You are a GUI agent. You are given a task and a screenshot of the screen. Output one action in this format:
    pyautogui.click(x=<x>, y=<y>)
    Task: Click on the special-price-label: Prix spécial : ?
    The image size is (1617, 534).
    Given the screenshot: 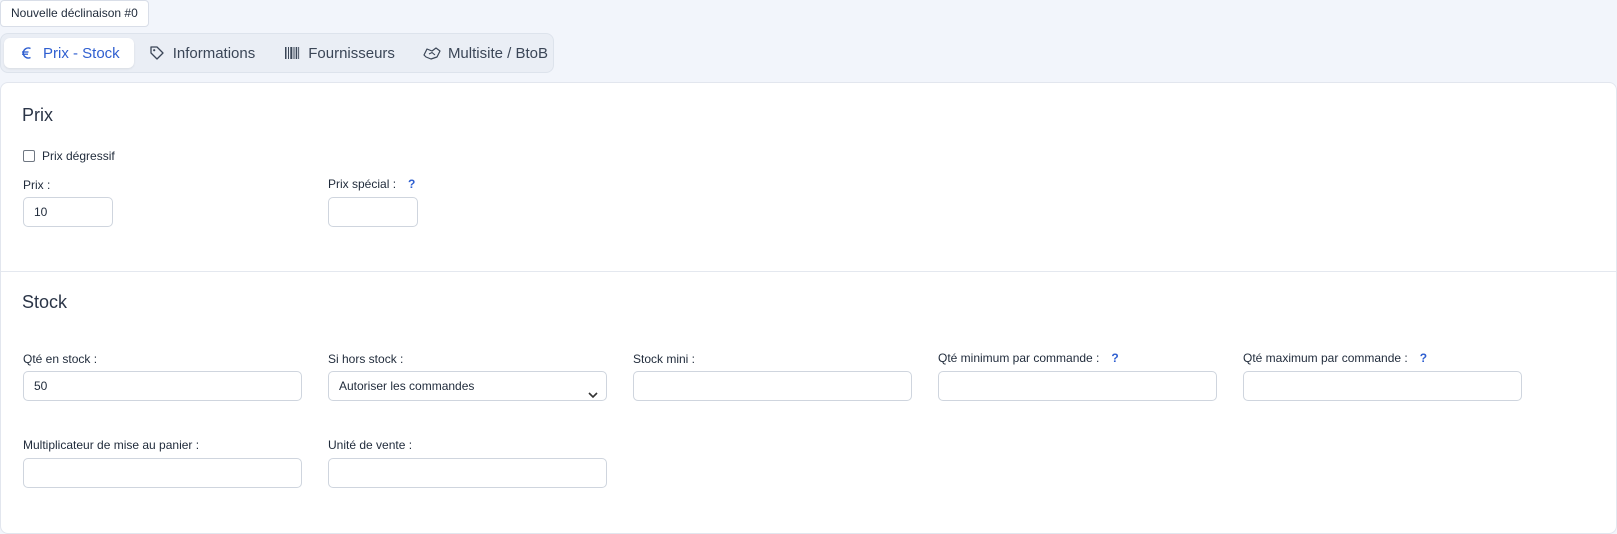 What is the action you would take?
    pyautogui.click(x=371, y=184)
    